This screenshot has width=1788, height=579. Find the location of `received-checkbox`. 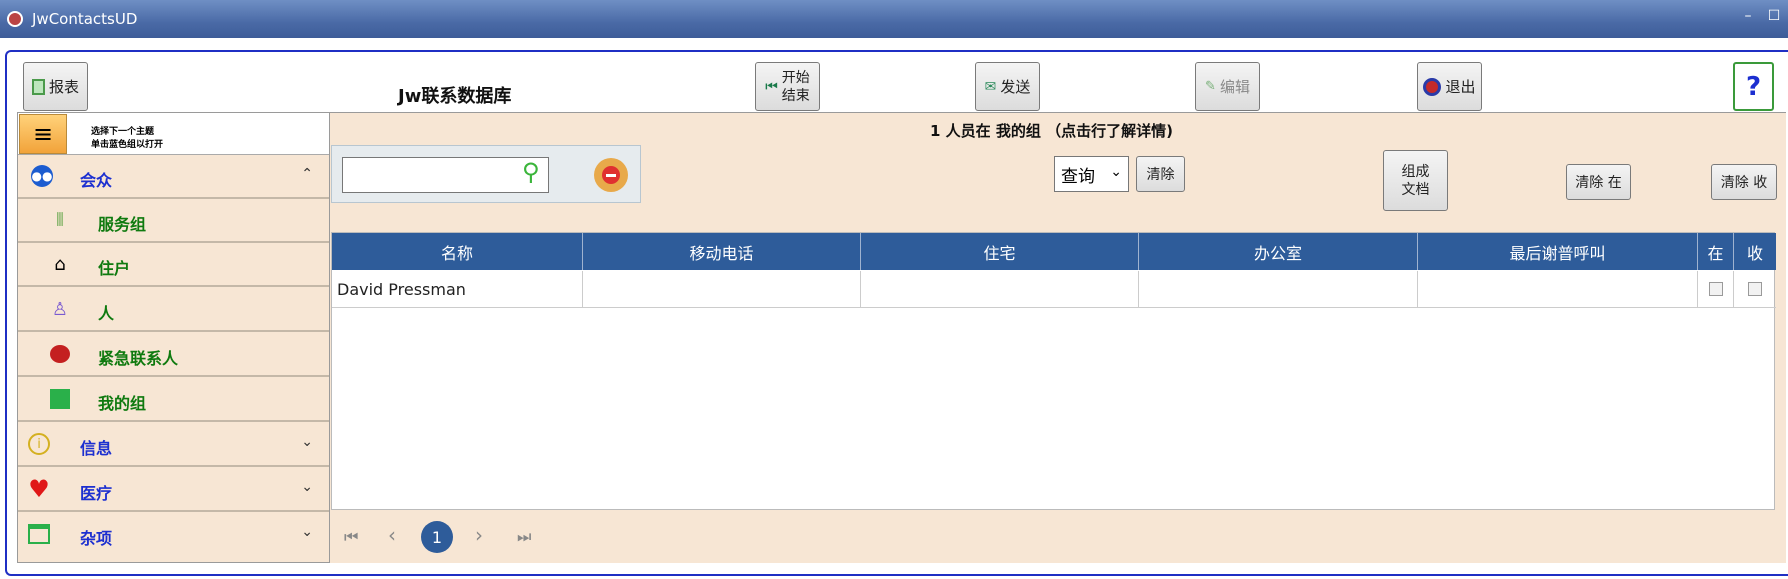

received-checkbox is located at coordinates (1755, 289).